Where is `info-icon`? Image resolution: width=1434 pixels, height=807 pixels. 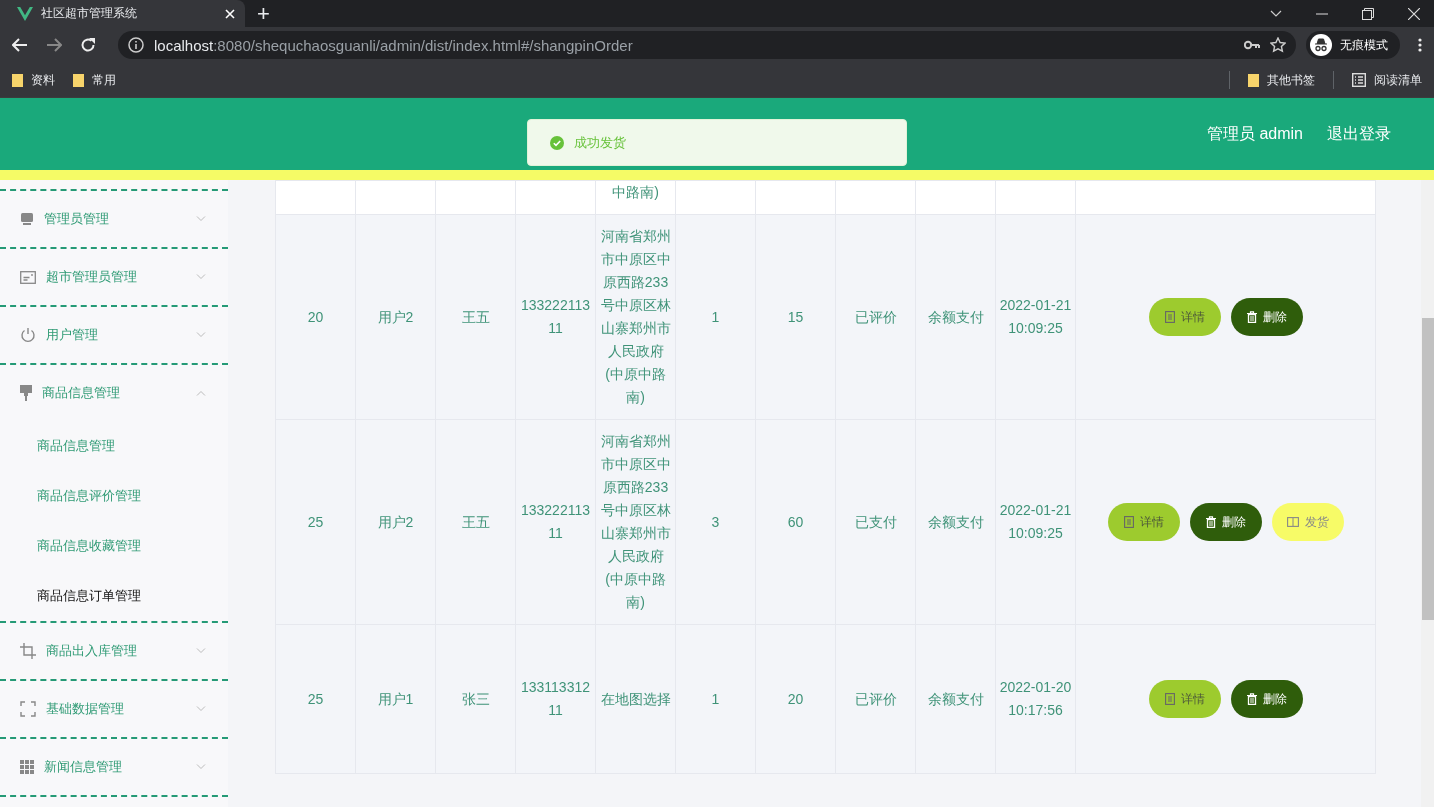
info-icon is located at coordinates (136, 45).